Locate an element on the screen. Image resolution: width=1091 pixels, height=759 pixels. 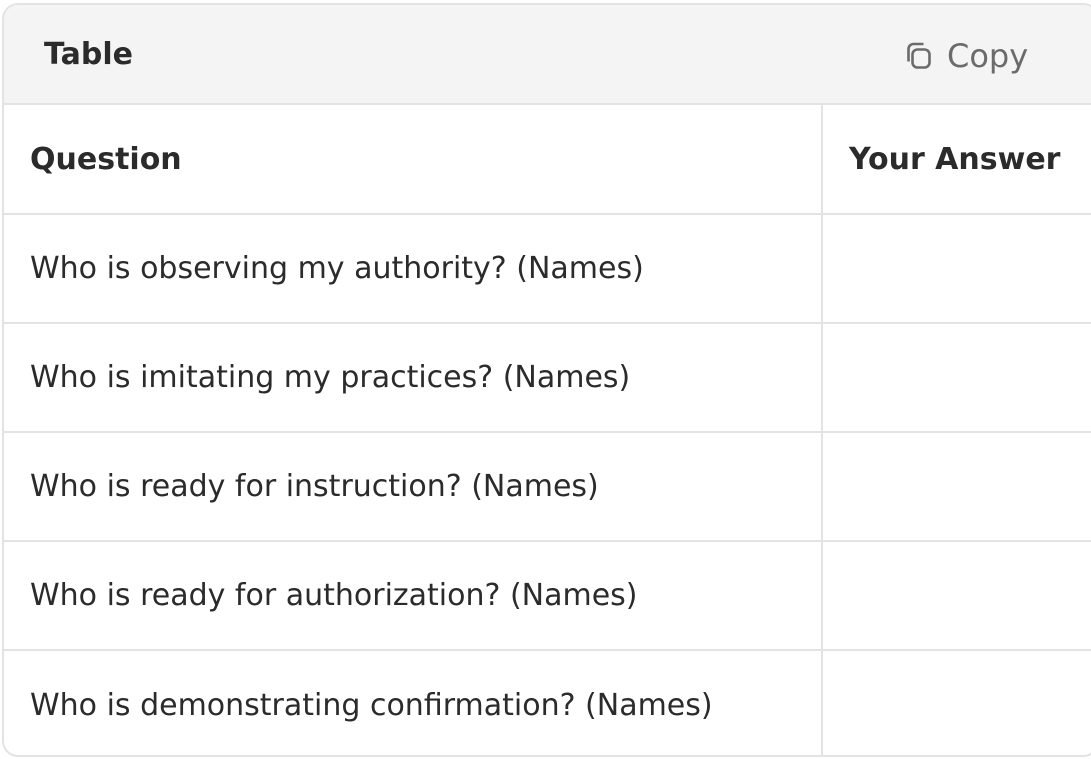
table-row: Who is ready for instruction? (Names) is located at coordinates (547, 487).